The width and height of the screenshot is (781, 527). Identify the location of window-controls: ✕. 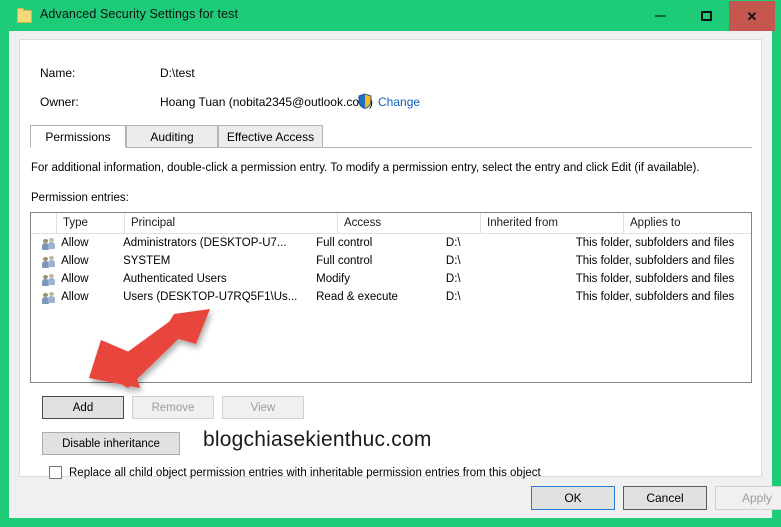
(706, 16).